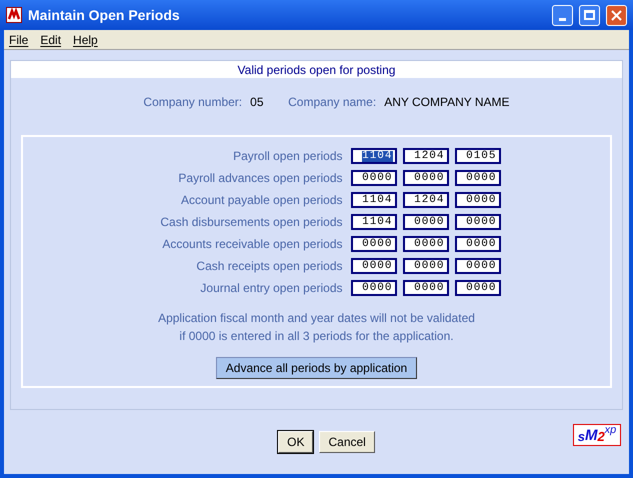  Describe the element at coordinates (18, 39) in the screenshot. I see `menu-item: File` at that location.